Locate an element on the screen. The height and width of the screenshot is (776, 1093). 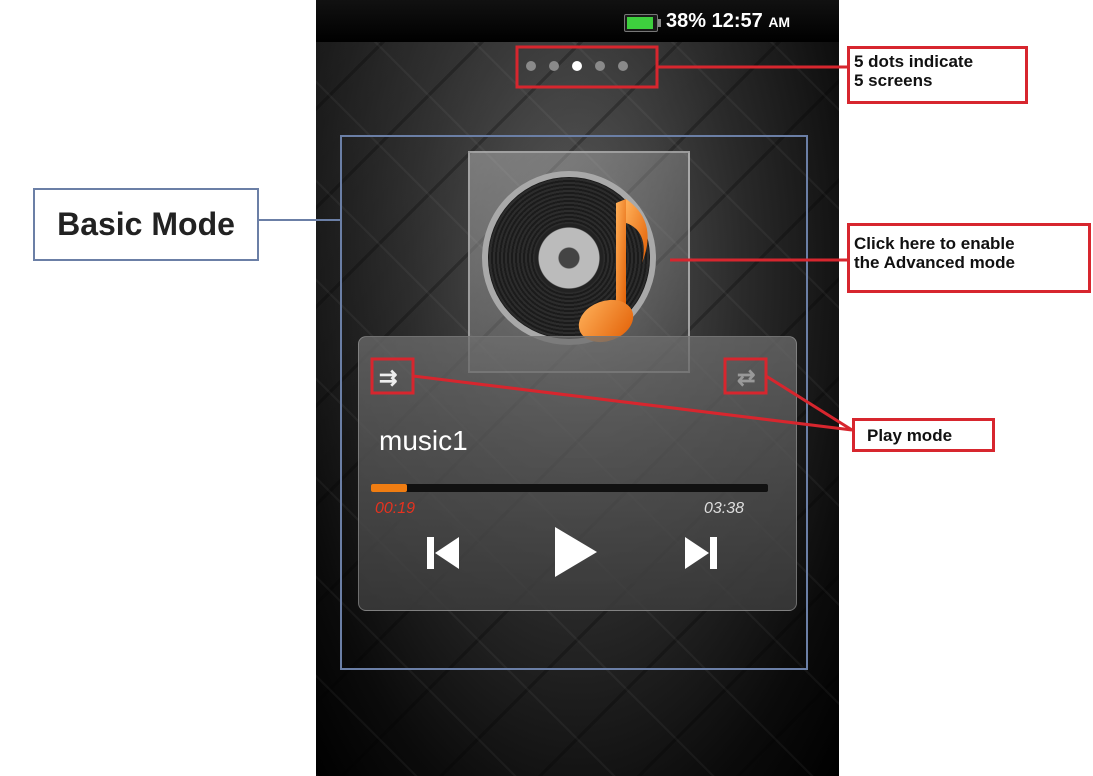
dots-annotation: 5 dots indicate 5 screens is located at coordinates (937, 75).